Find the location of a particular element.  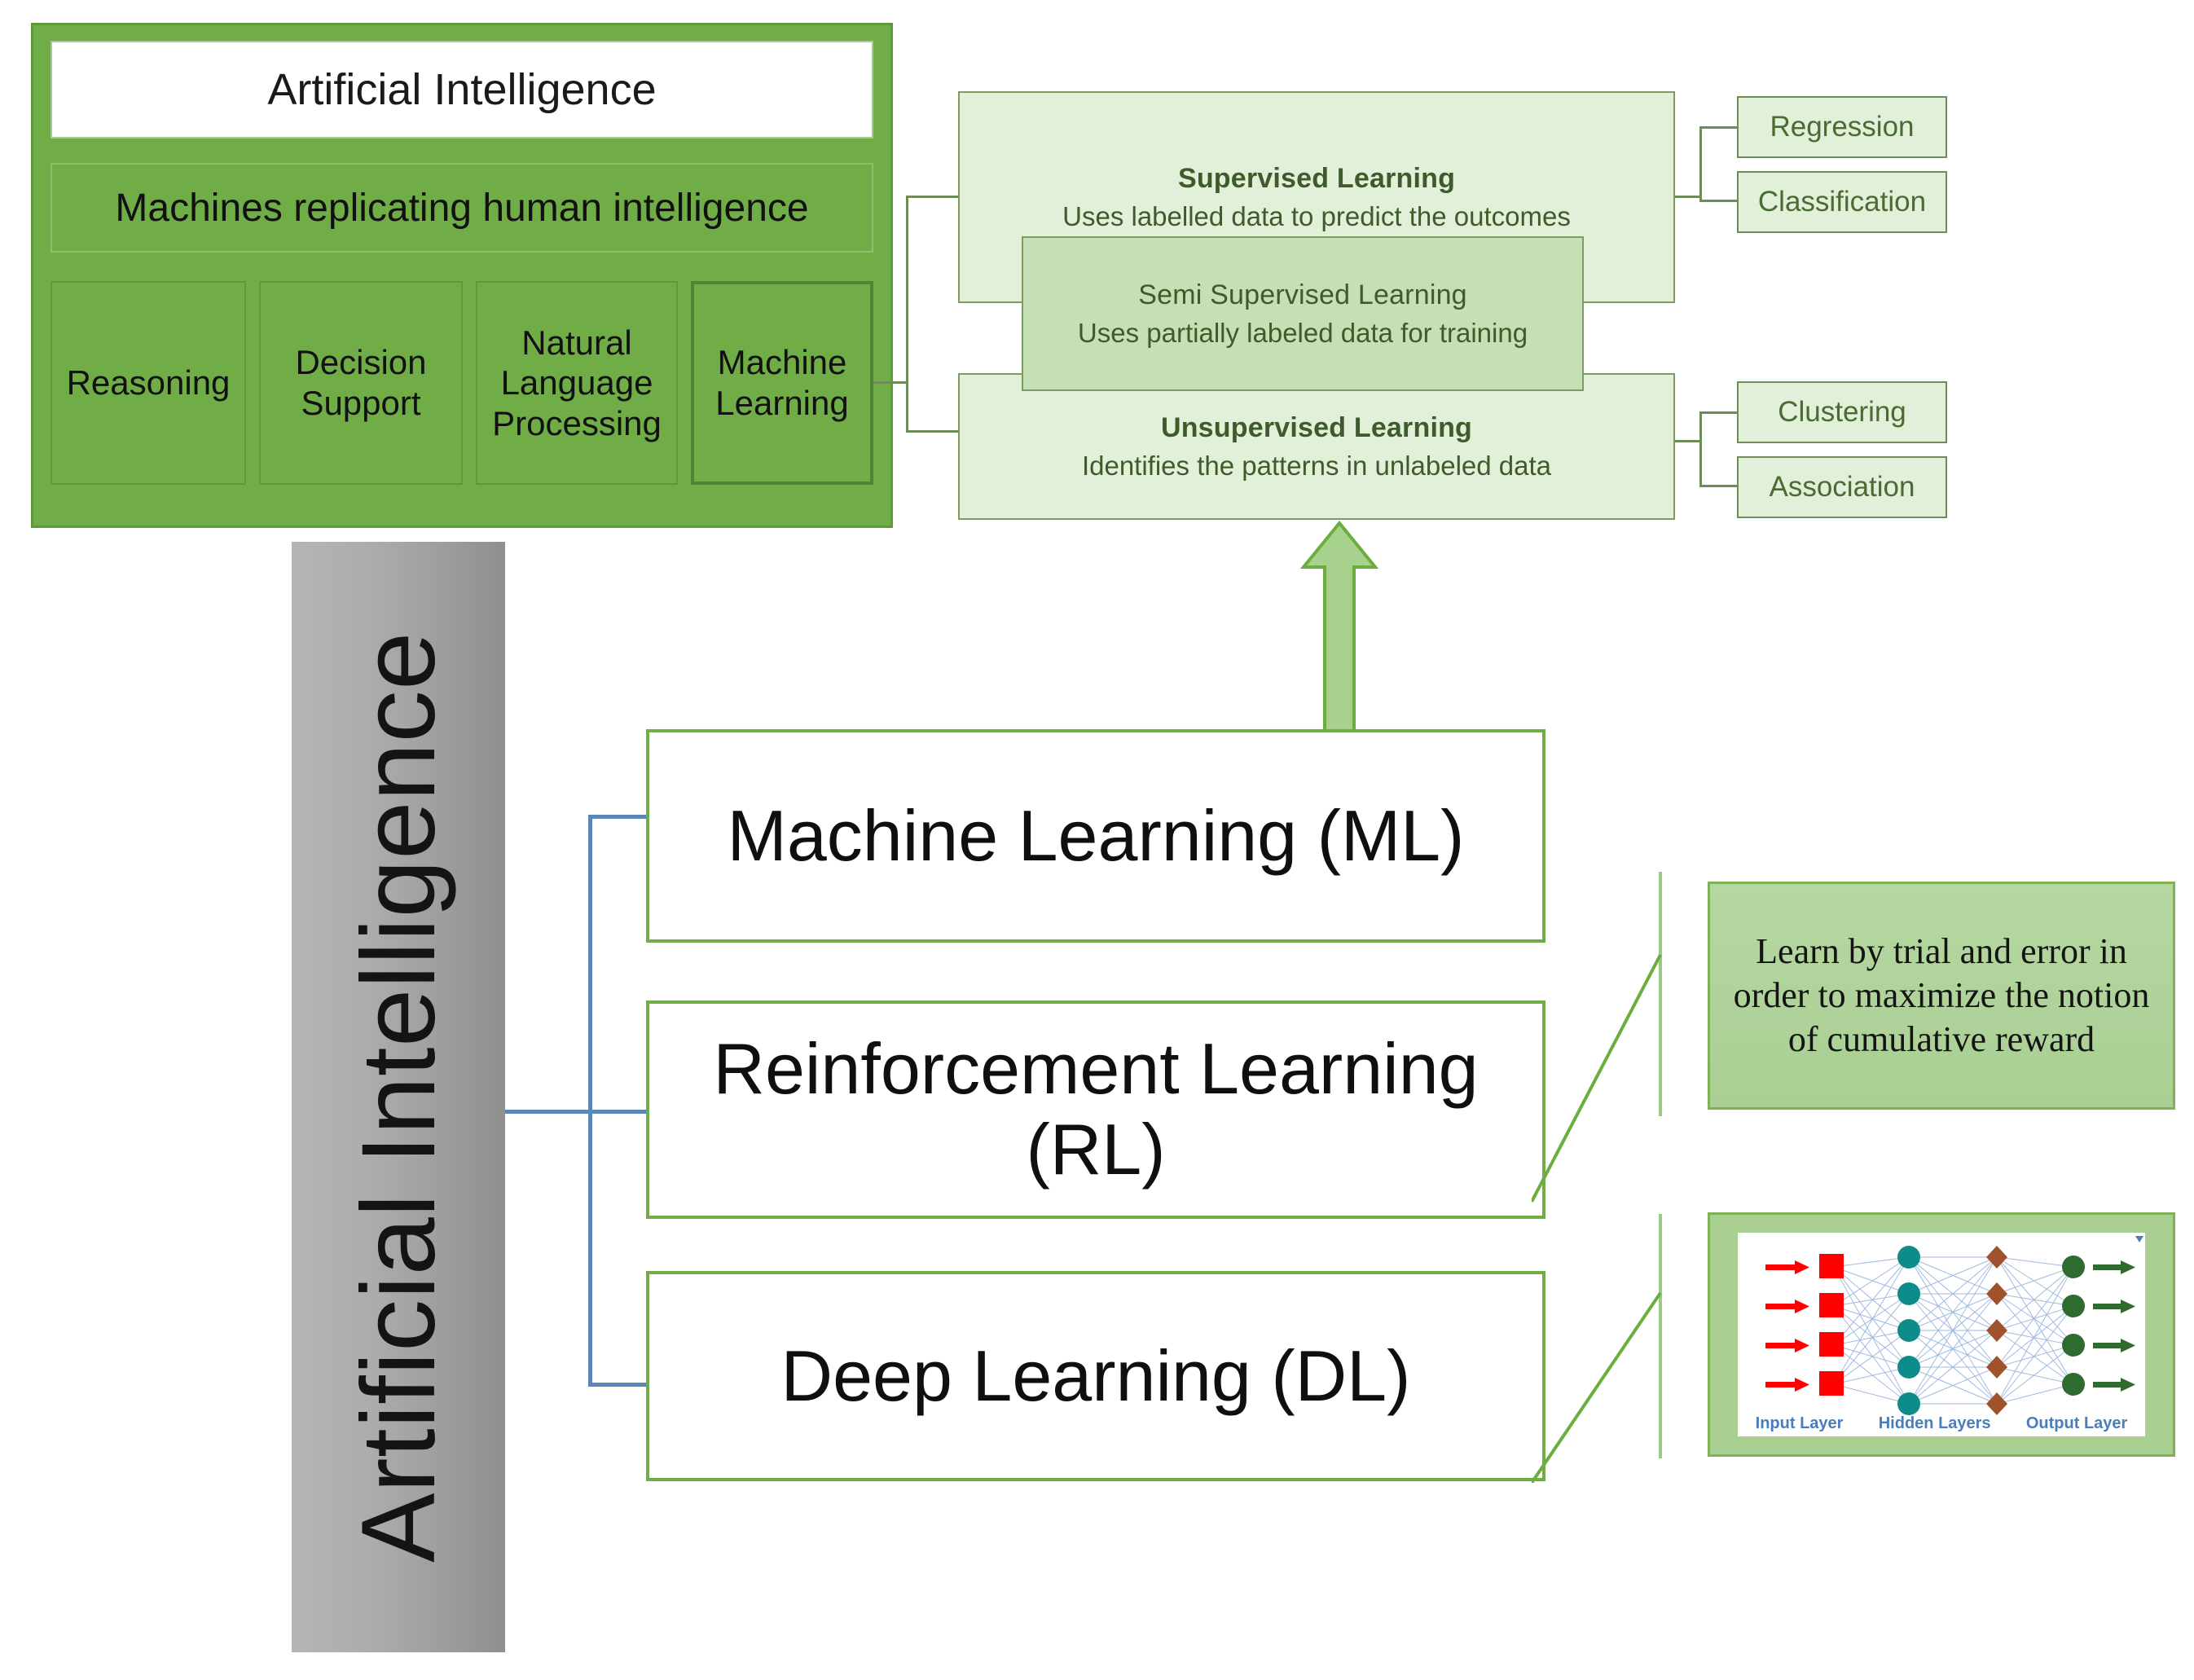

hidden-layers-label: Hidden Layers is located at coordinates (1934, 1423).